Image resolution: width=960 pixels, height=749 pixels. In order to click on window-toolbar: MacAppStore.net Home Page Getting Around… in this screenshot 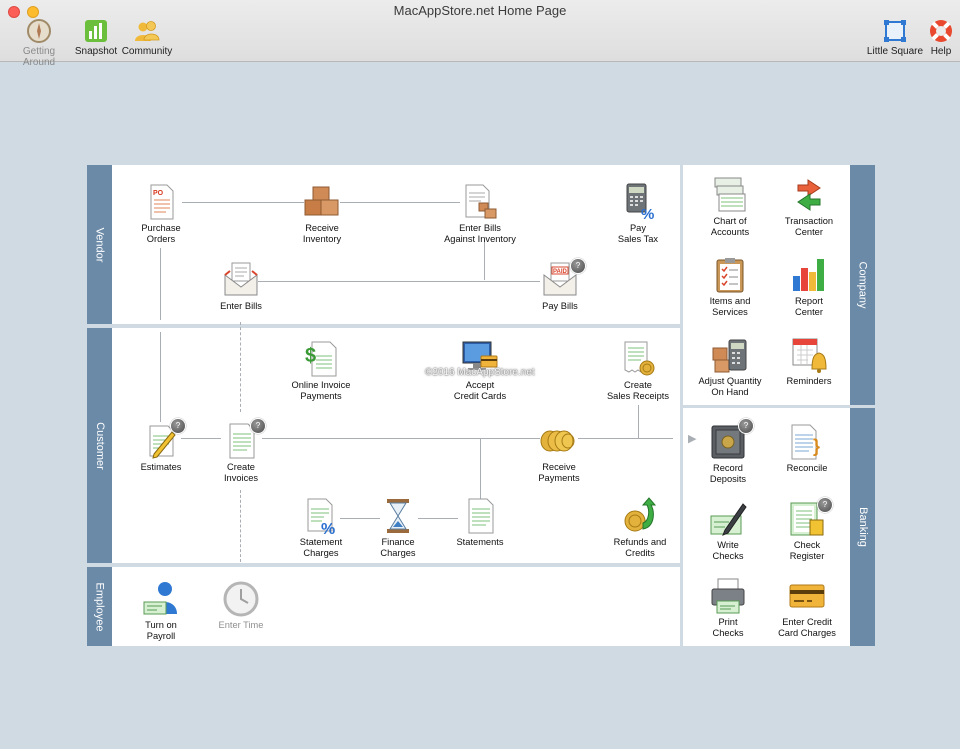, I will do `click(480, 34)`.